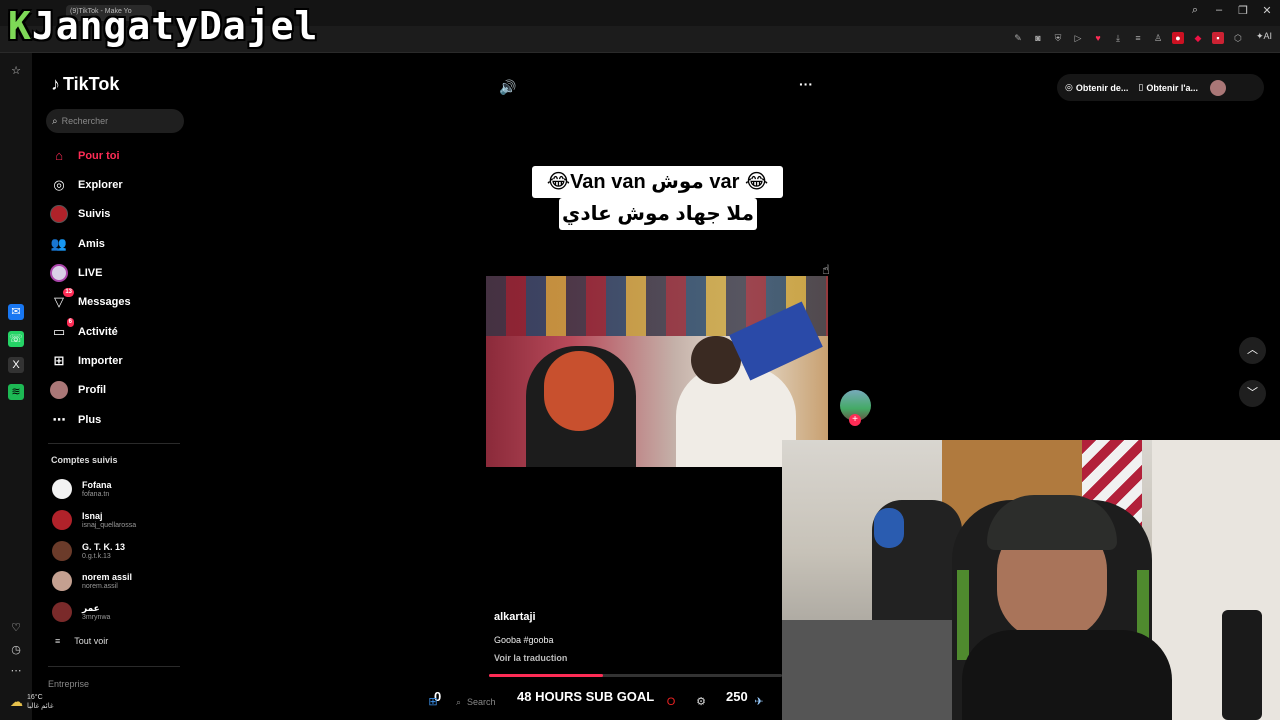 Image resolution: width=1280 pixels, height=720 pixels. What do you see at coordinates (476, 702) in the screenshot?
I see `taskbar-search: ⌕ Search` at bounding box center [476, 702].